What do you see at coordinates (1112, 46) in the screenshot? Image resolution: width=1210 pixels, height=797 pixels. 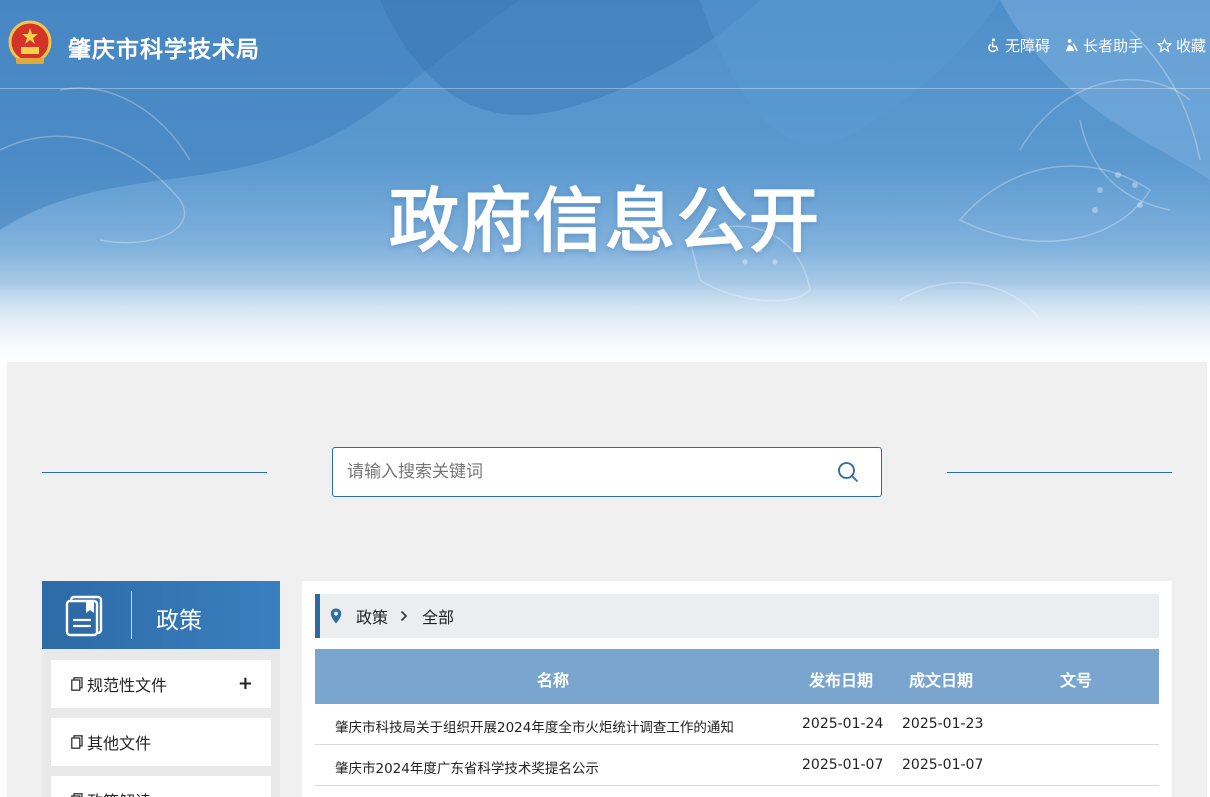 I see `elder-helper-label: 长者助手` at bounding box center [1112, 46].